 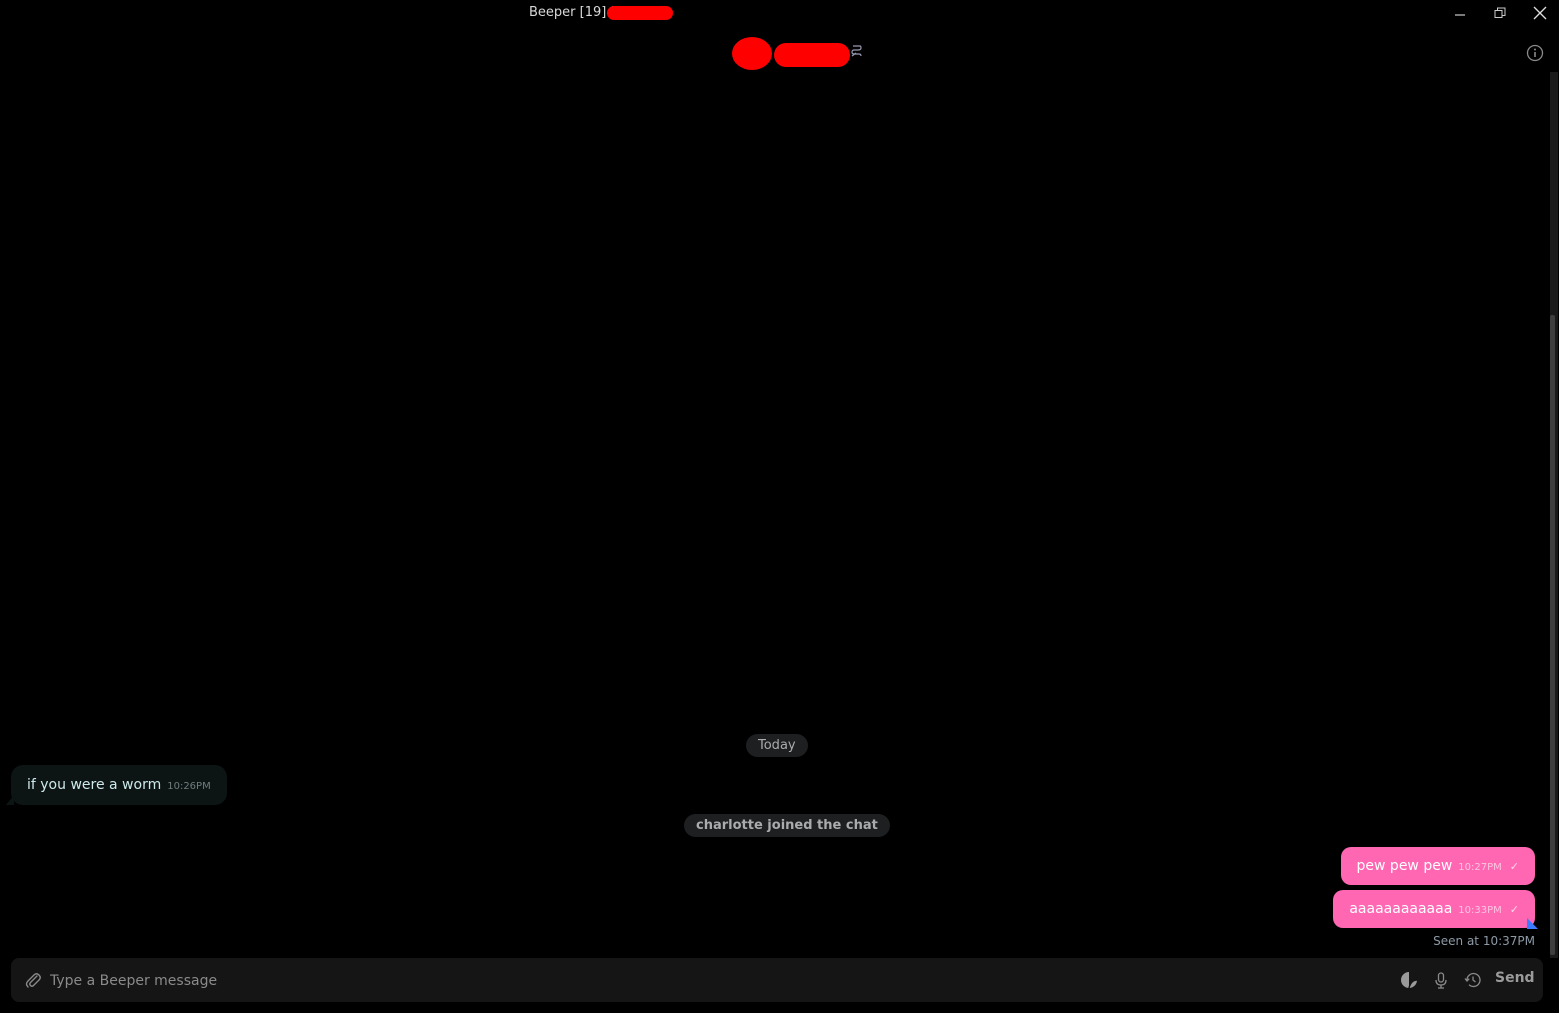 I want to click on close-button, so click(x=1539, y=13).